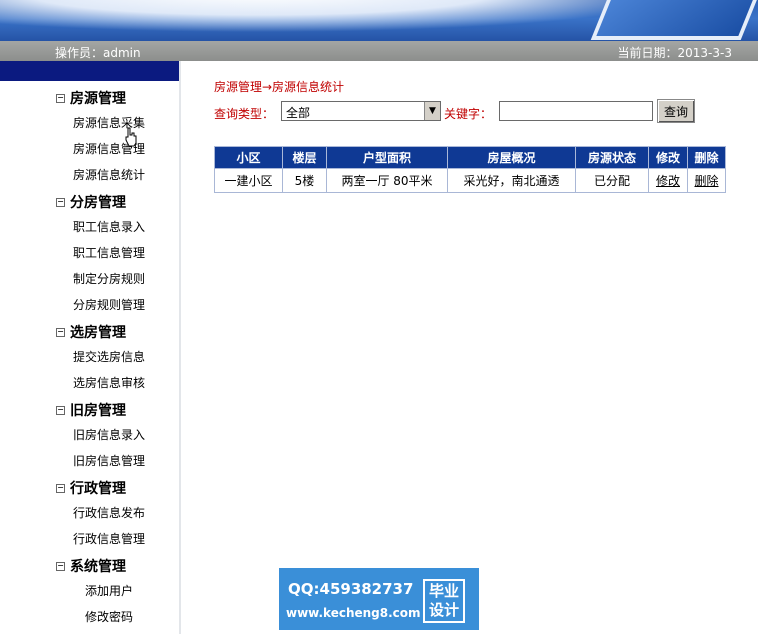 The height and width of the screenshot is (634, 758). I want to click on cell-delete: 删除, so click(706, 180).